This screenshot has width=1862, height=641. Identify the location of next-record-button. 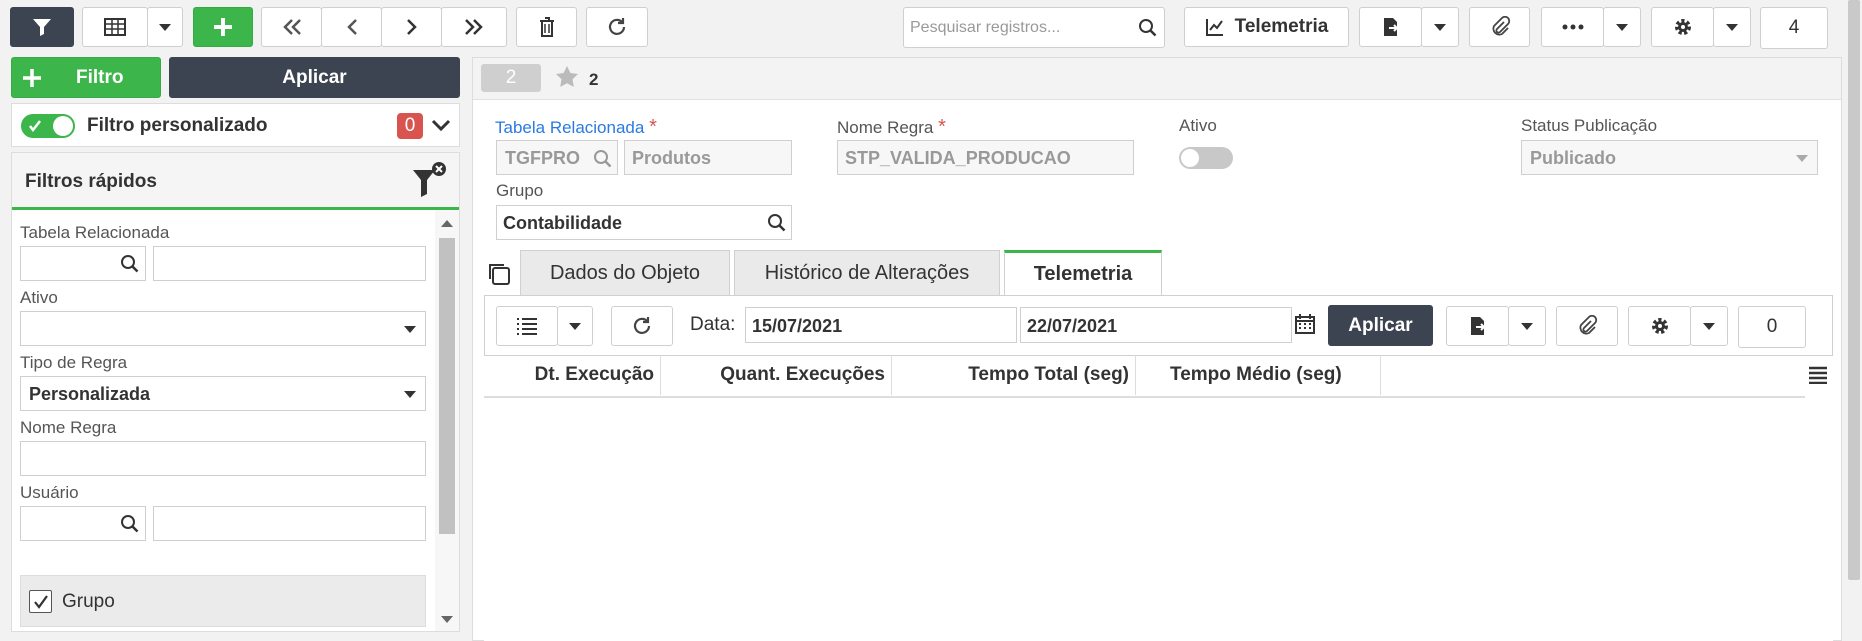
(411, 27).